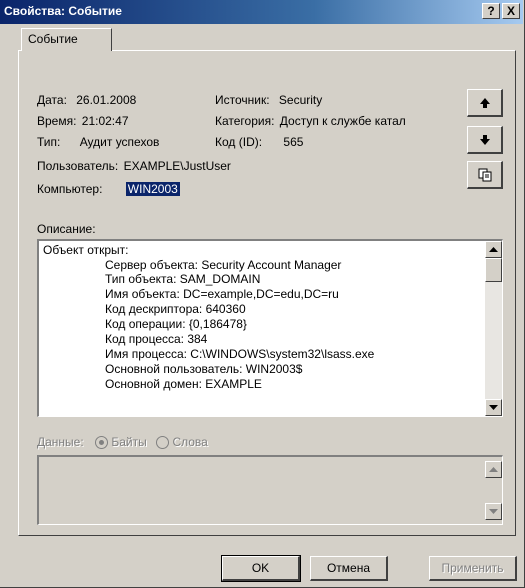 The image size is (525, 588). I want to click on date-label: Дата:, so click(52, 100).